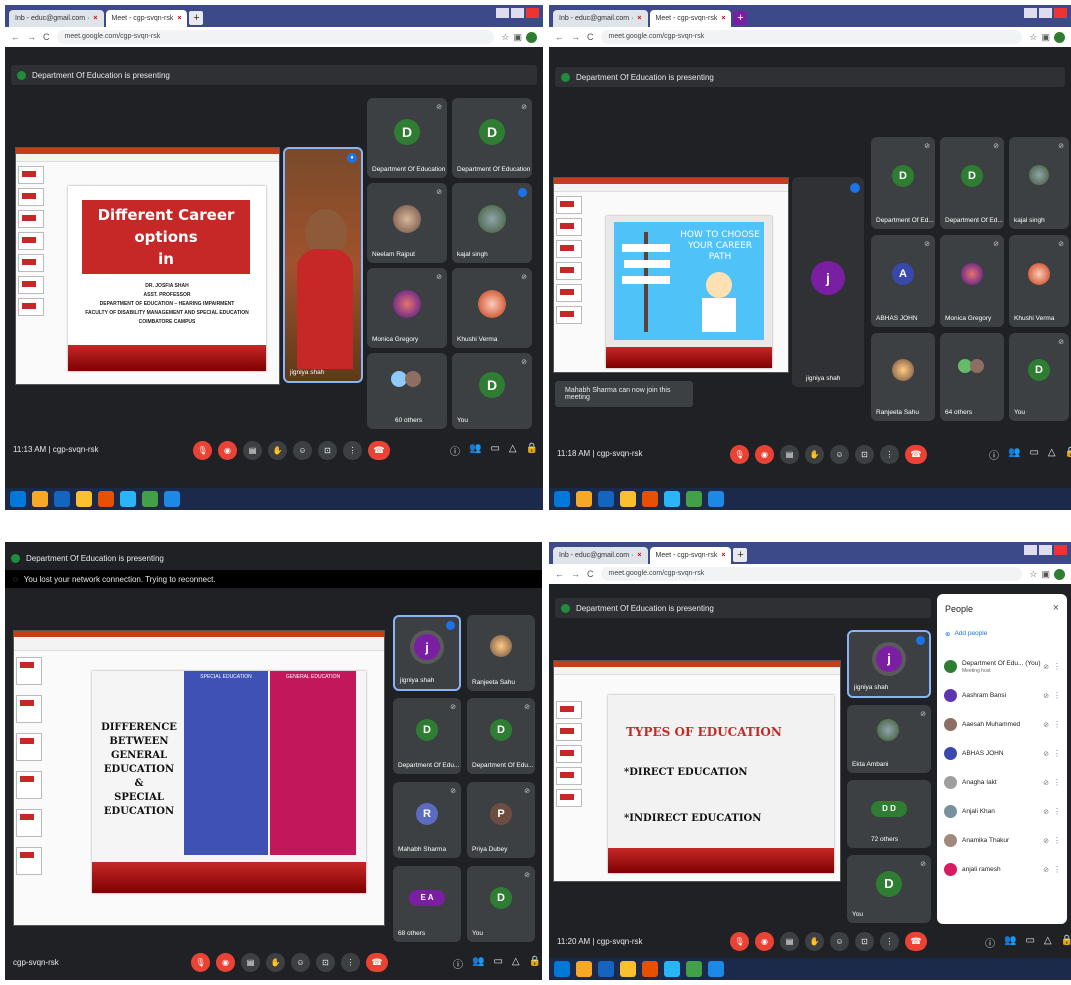 The height and width of the screenshot is (985, 1071). Describe the element at coordinates (128, 499) in the screenshot. I see `app-icon` at that location.